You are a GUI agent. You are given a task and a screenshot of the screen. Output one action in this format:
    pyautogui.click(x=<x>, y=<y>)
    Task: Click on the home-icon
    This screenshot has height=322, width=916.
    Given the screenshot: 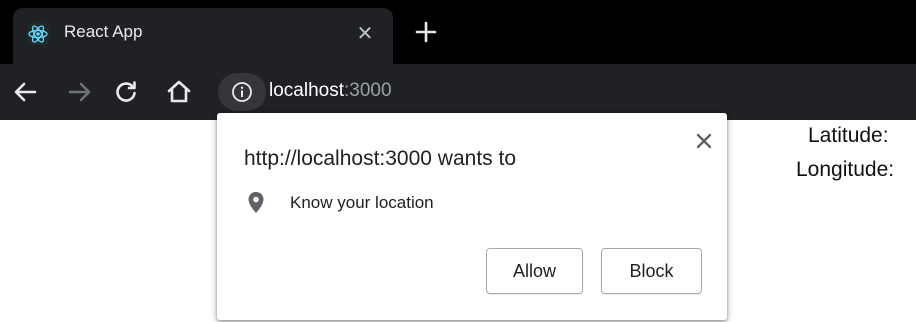 What is the action you would take?
    pyautogui.click(x=179, y=92)
    